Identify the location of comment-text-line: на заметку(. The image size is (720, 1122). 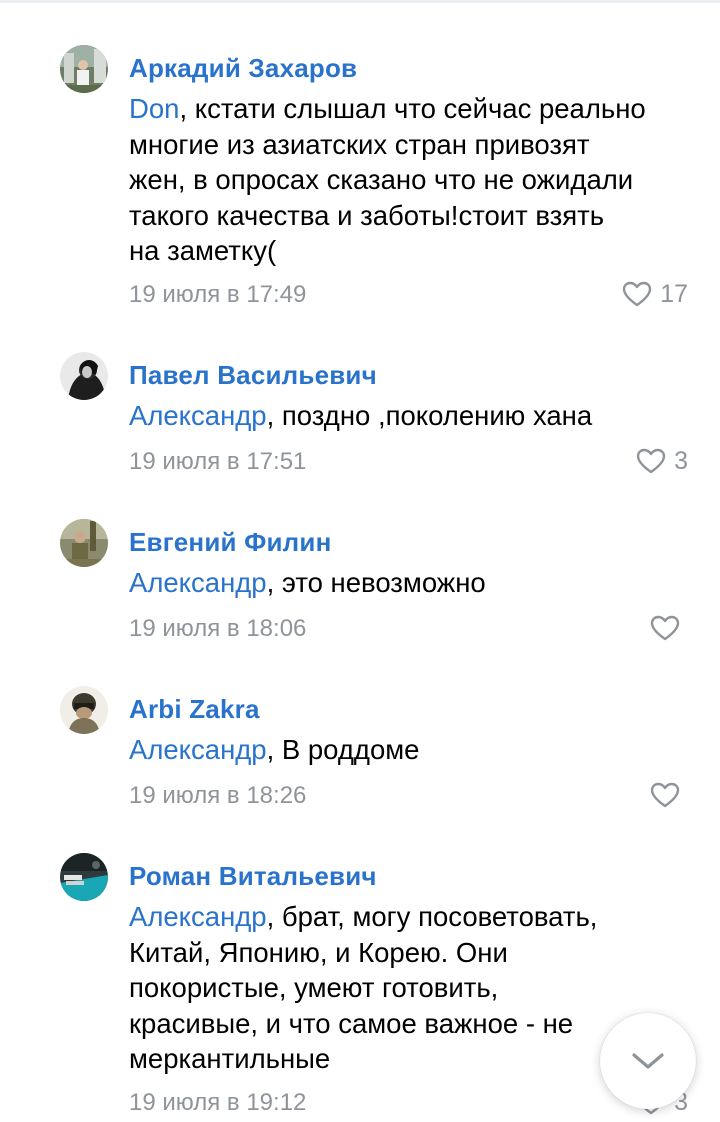
(203, 250).